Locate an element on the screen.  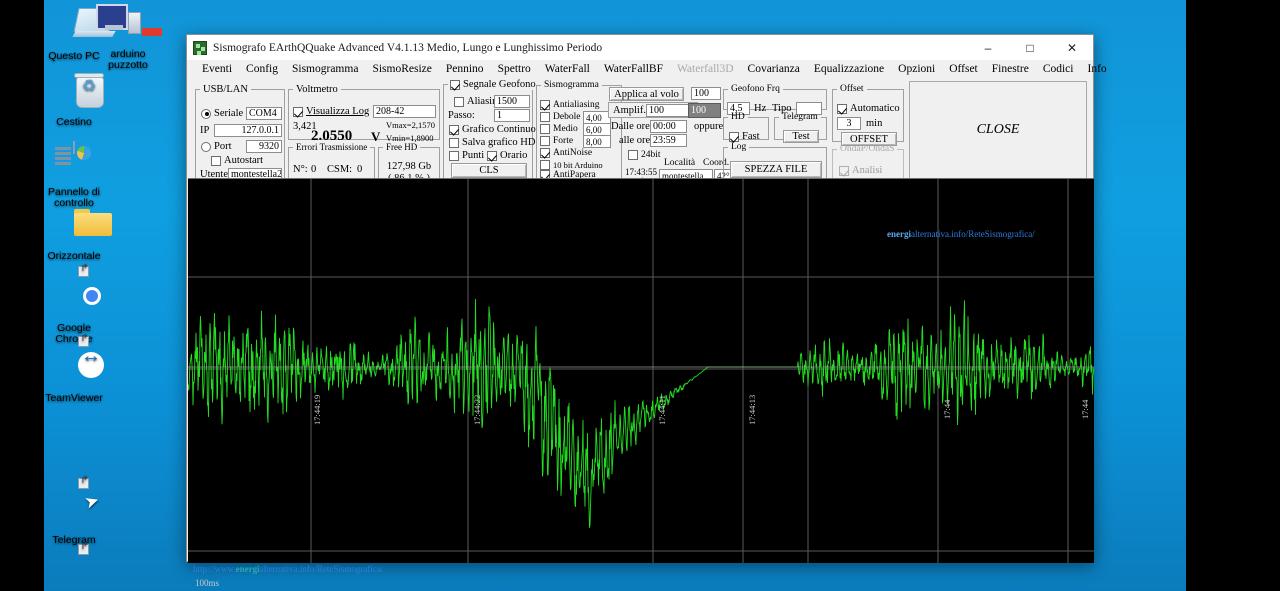
hd-fast-checkbox: Fast is located at coordinates (744, 136).